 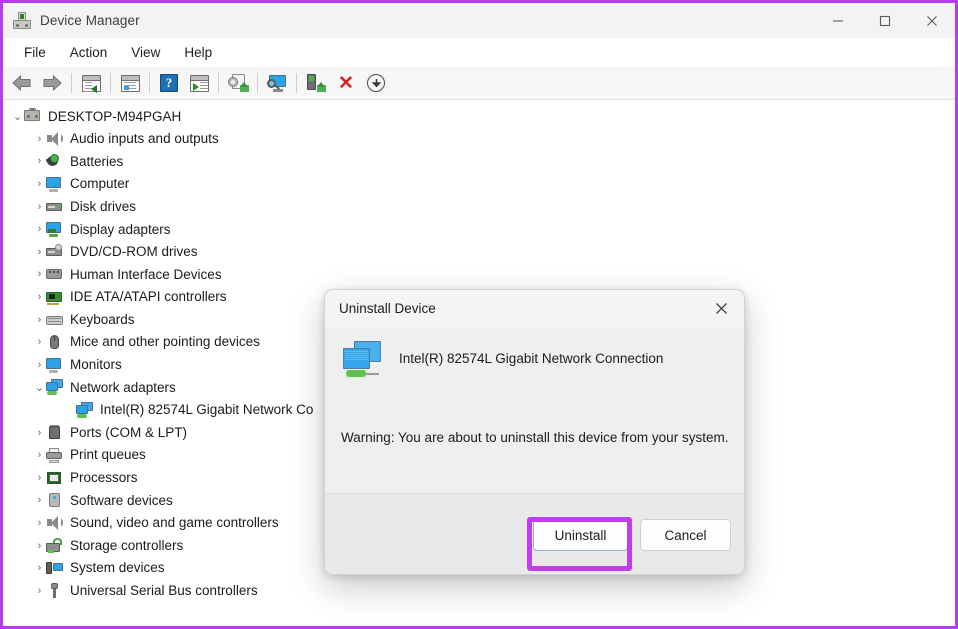 What do you see at coordinates (123, 387) in the screenshot?
I see `tree-item-label: Network adapters` at bounding box center [123, 387].